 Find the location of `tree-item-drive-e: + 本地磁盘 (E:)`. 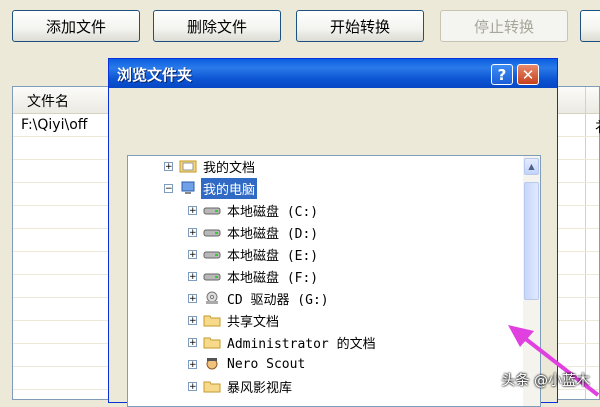

tree-item-drive-e: + 本地磁盘 (E:) is located at coordinates (254, 254).